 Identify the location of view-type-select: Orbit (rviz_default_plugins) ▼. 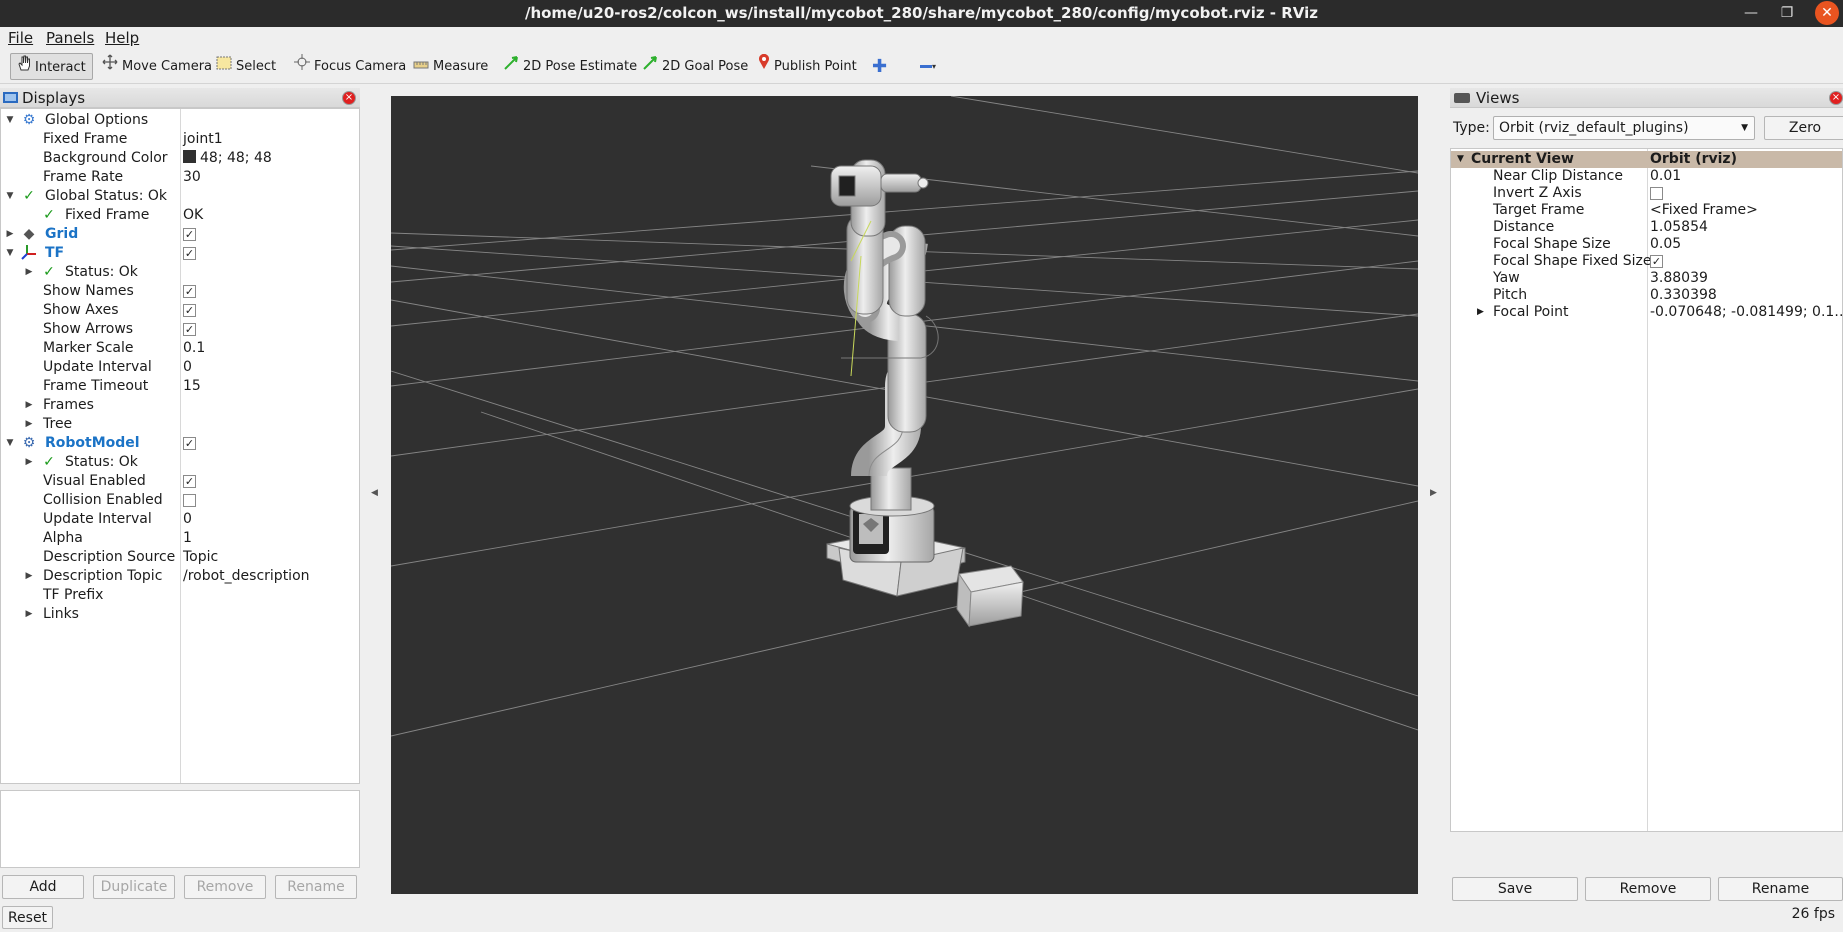
(1624, 128).